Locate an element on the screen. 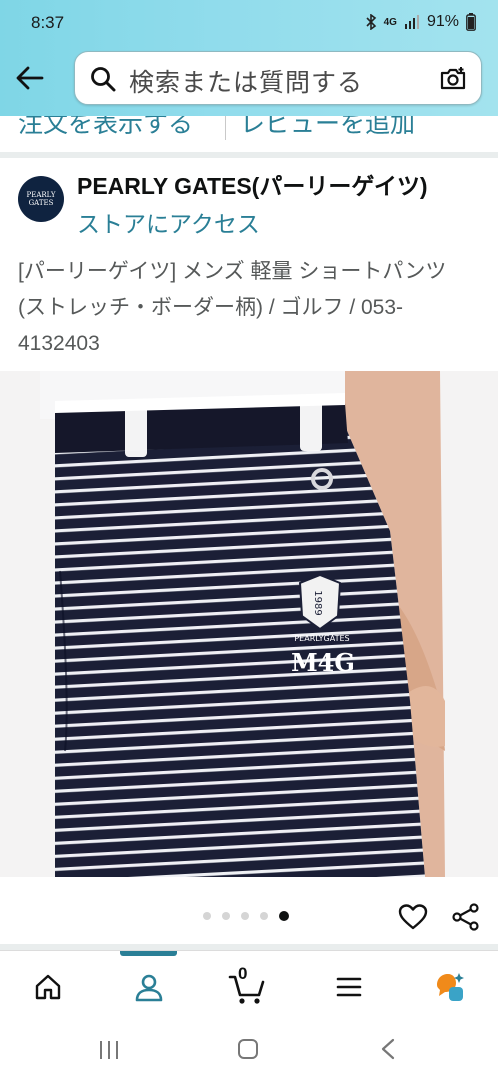 This screenshot has width=498, height=1080. status-icons: 4G 91% is located at coordinates (420, 22).